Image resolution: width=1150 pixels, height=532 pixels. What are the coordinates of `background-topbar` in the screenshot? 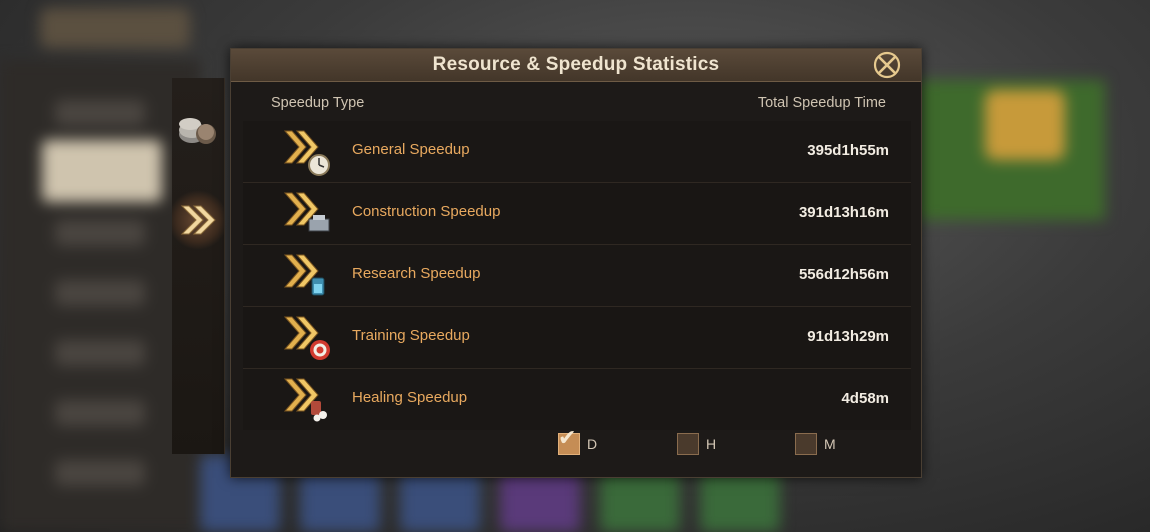 It's located at (115, 28).